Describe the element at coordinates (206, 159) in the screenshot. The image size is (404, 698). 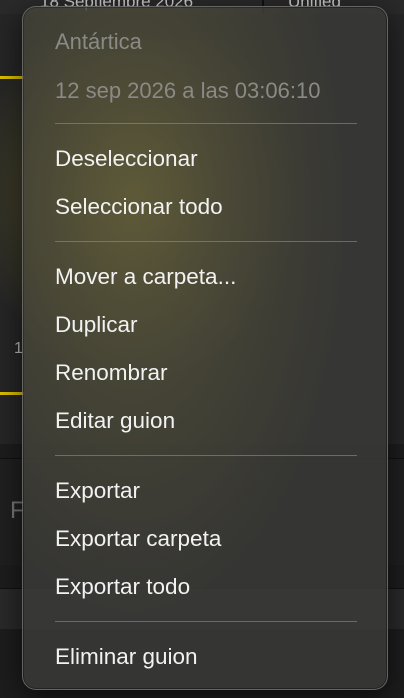
I see `menu-item-deselect: Deseleccionar` at that location.